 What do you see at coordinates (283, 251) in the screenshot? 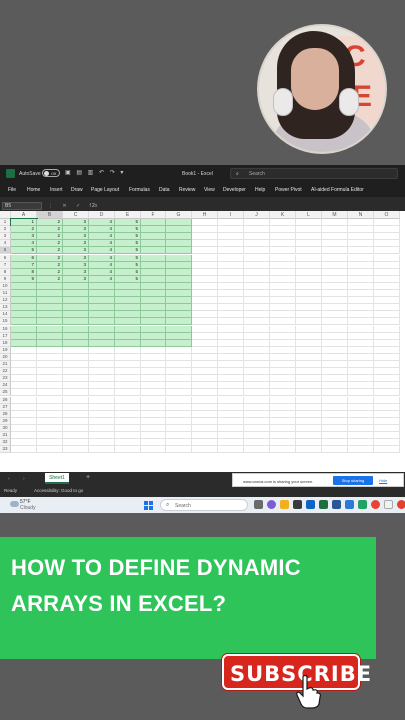
I see `cell-k5` at bounding box center [283, 251].